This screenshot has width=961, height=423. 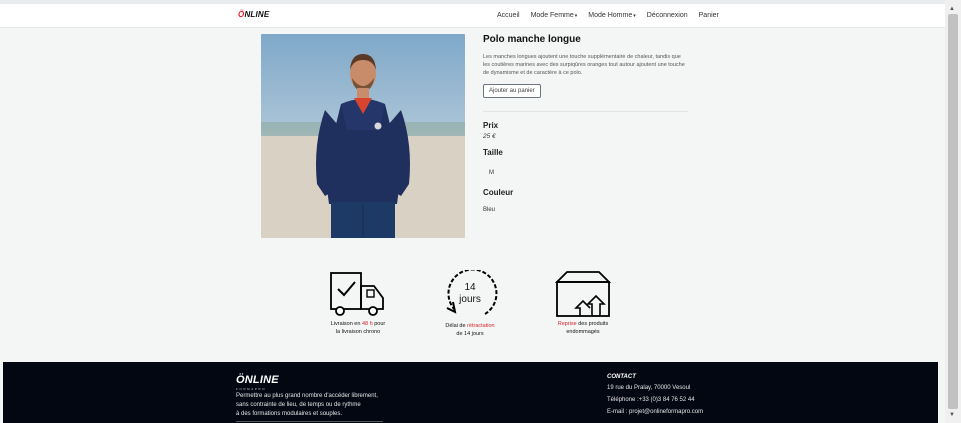 What do you see at coordinates (655, 412) in the screenshot?
I see `footer-email: E-mail : projet@onlineformapro.com` at bounding box center [655, 412].